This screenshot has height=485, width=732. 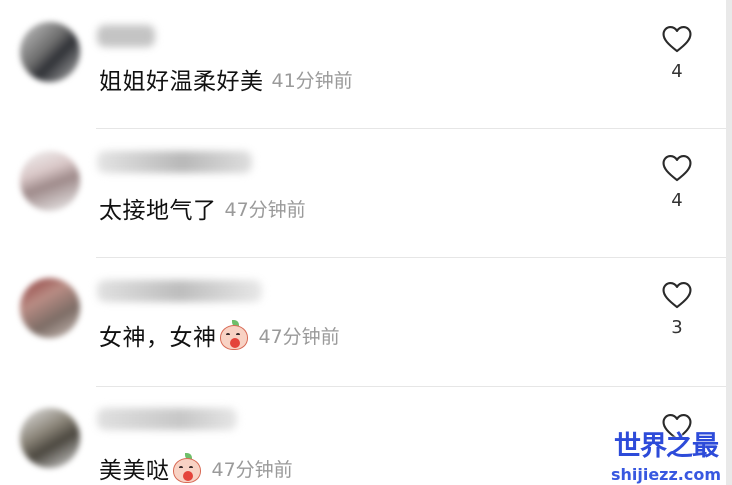 I want to click on watermark-url: shijiezz.com, so click(x=666, y=474).